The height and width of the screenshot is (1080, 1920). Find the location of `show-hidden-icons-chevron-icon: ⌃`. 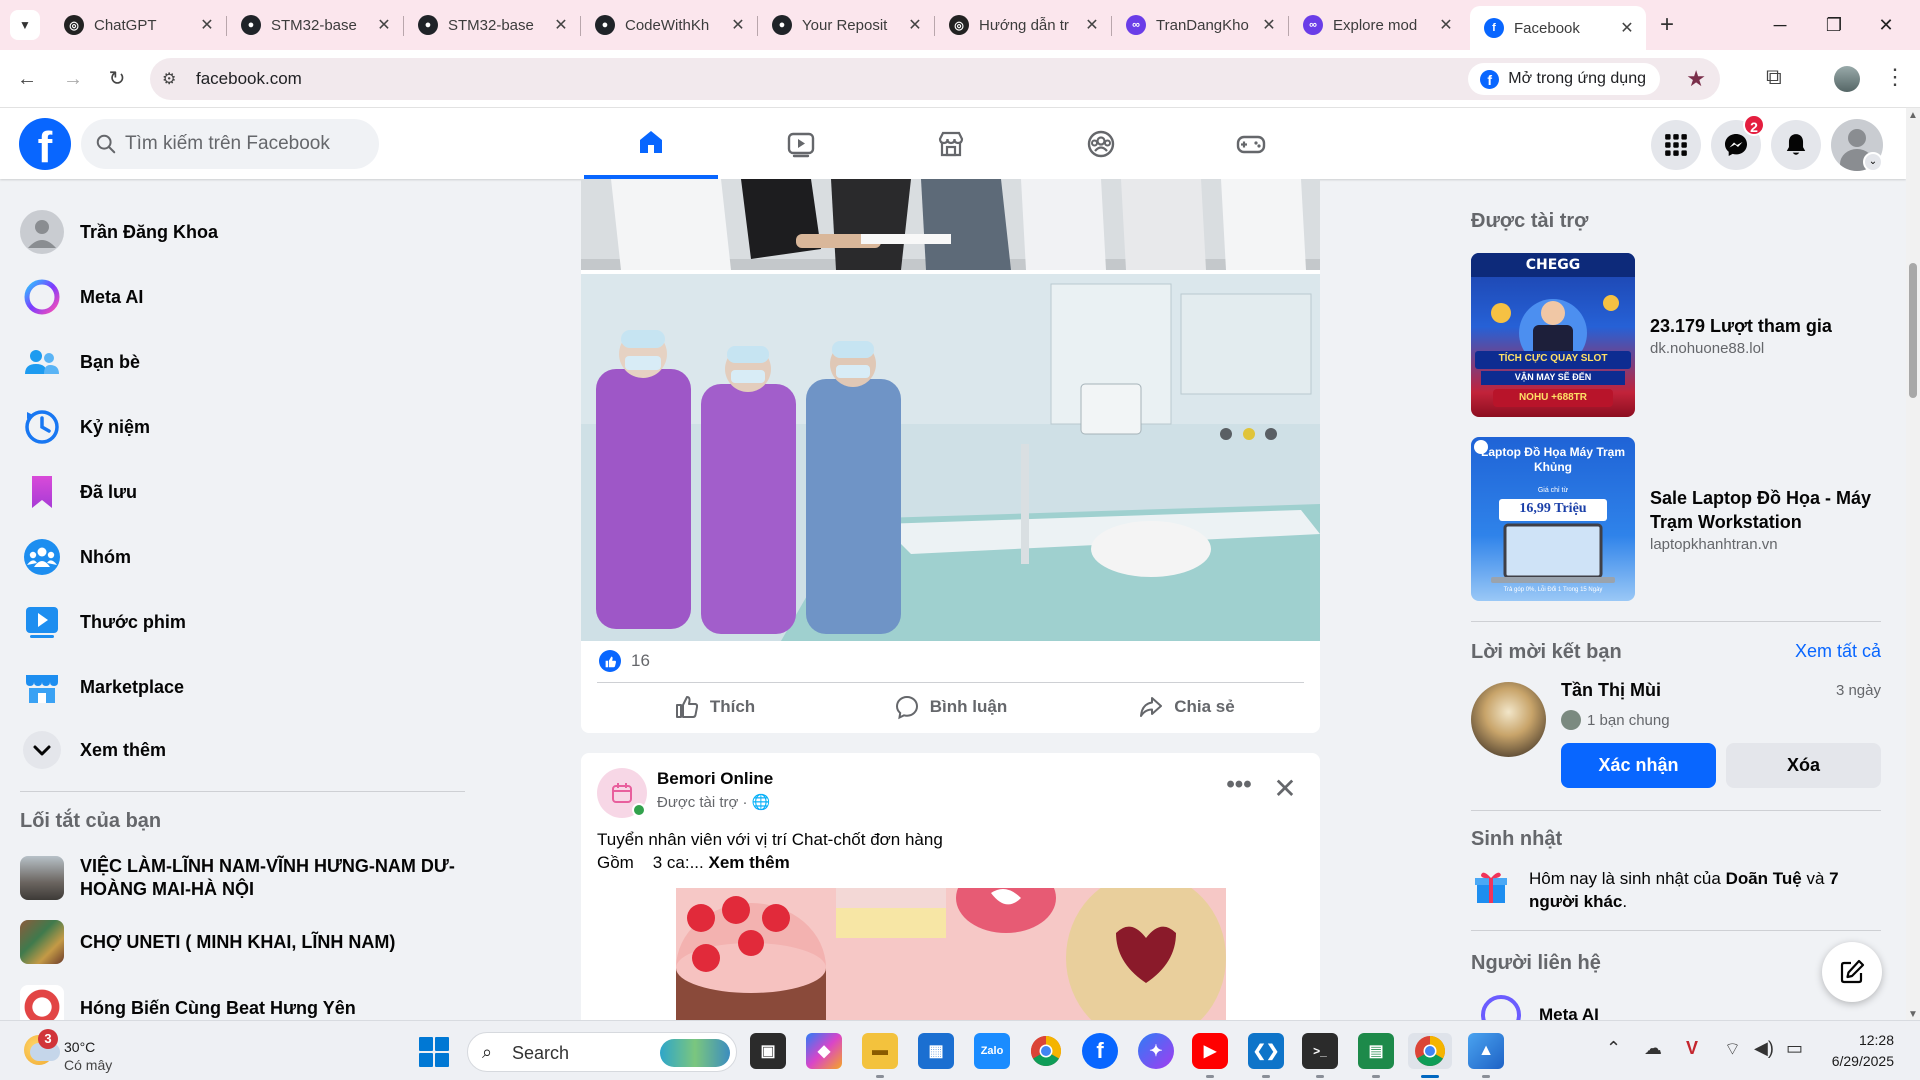

show-hidden-icons-chevron-icon: ⌃ is located at coordinates (1613, 1048).